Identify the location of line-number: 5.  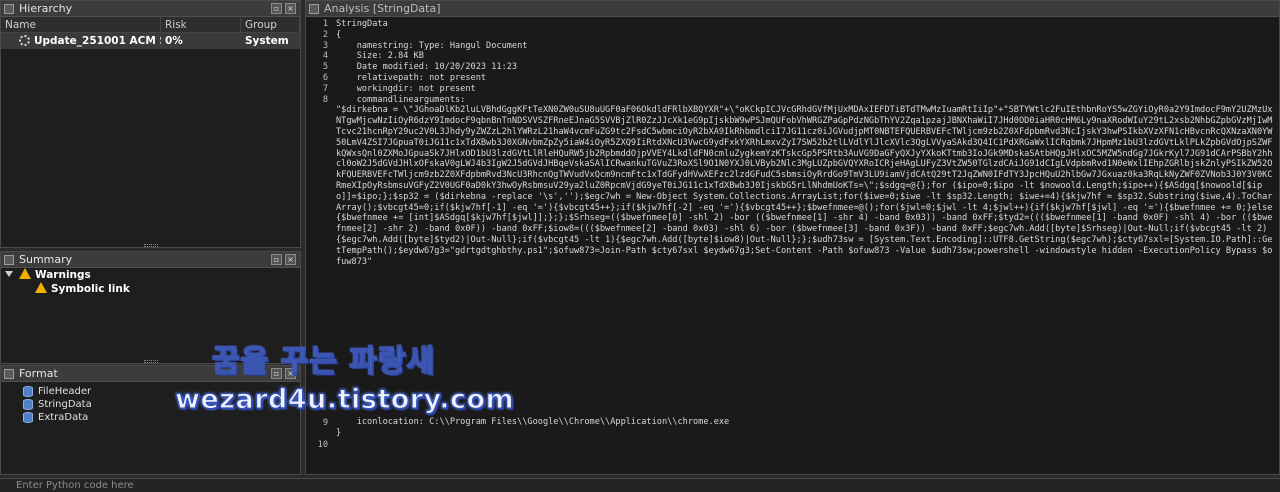
(325, 67).